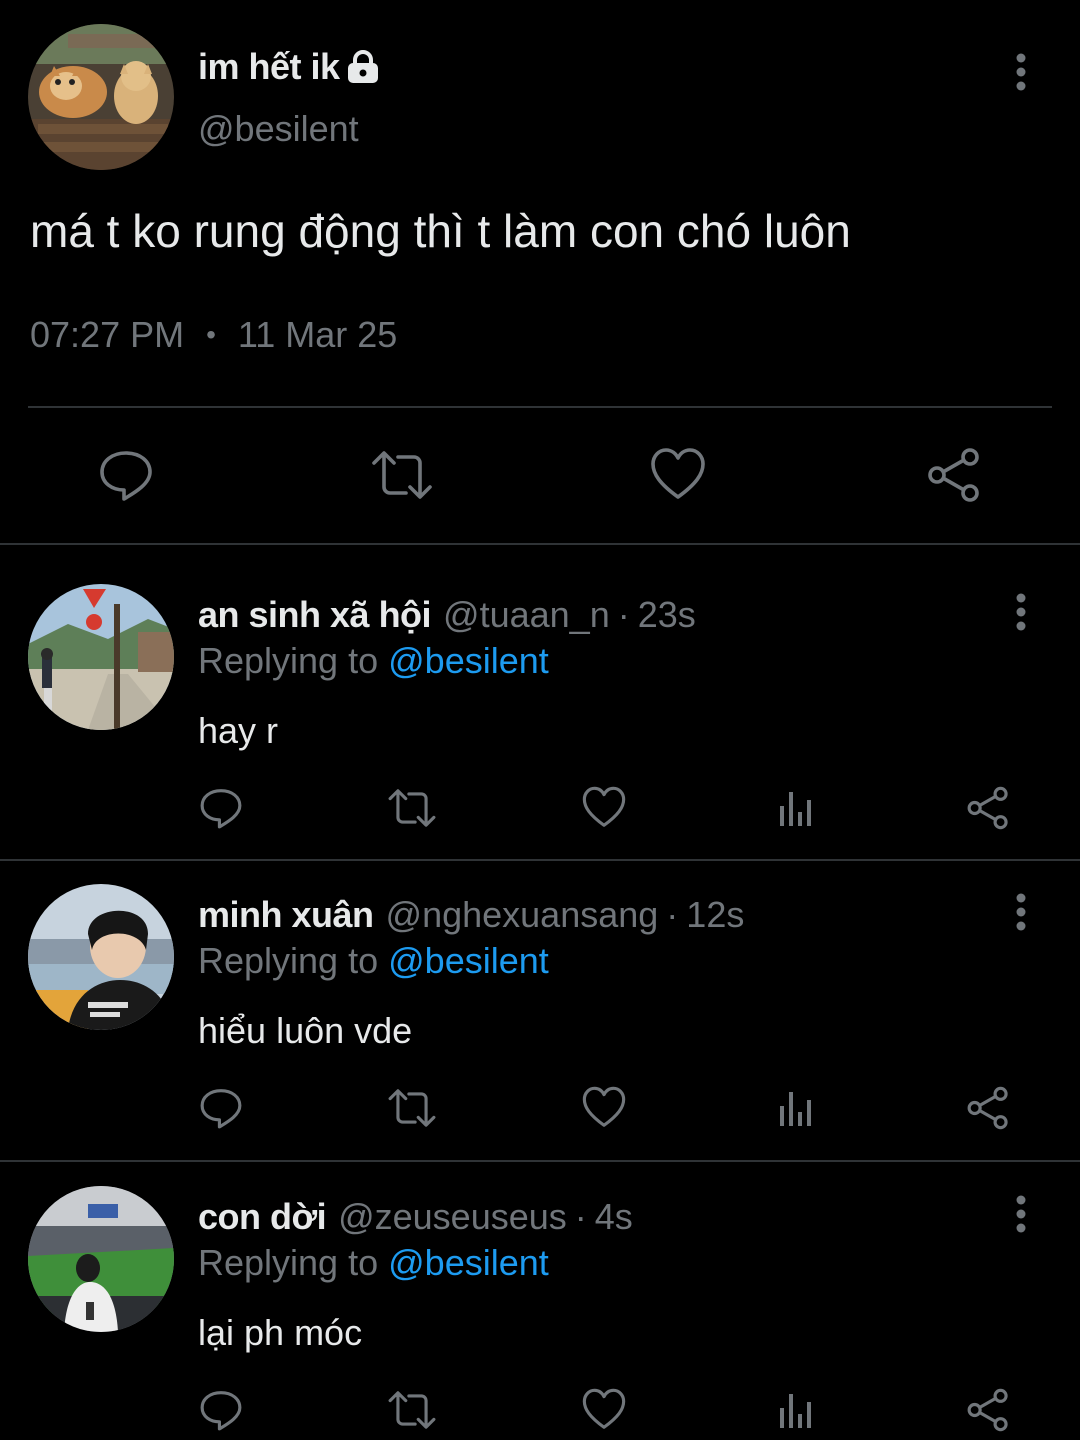 Image resolution: width=1080 pixels, height=1440 pixels. What do you see at coordinates (522, 915) in the screenshot?
I see `reply-handle: @nghexuansang` at bounding box center [522, 915].